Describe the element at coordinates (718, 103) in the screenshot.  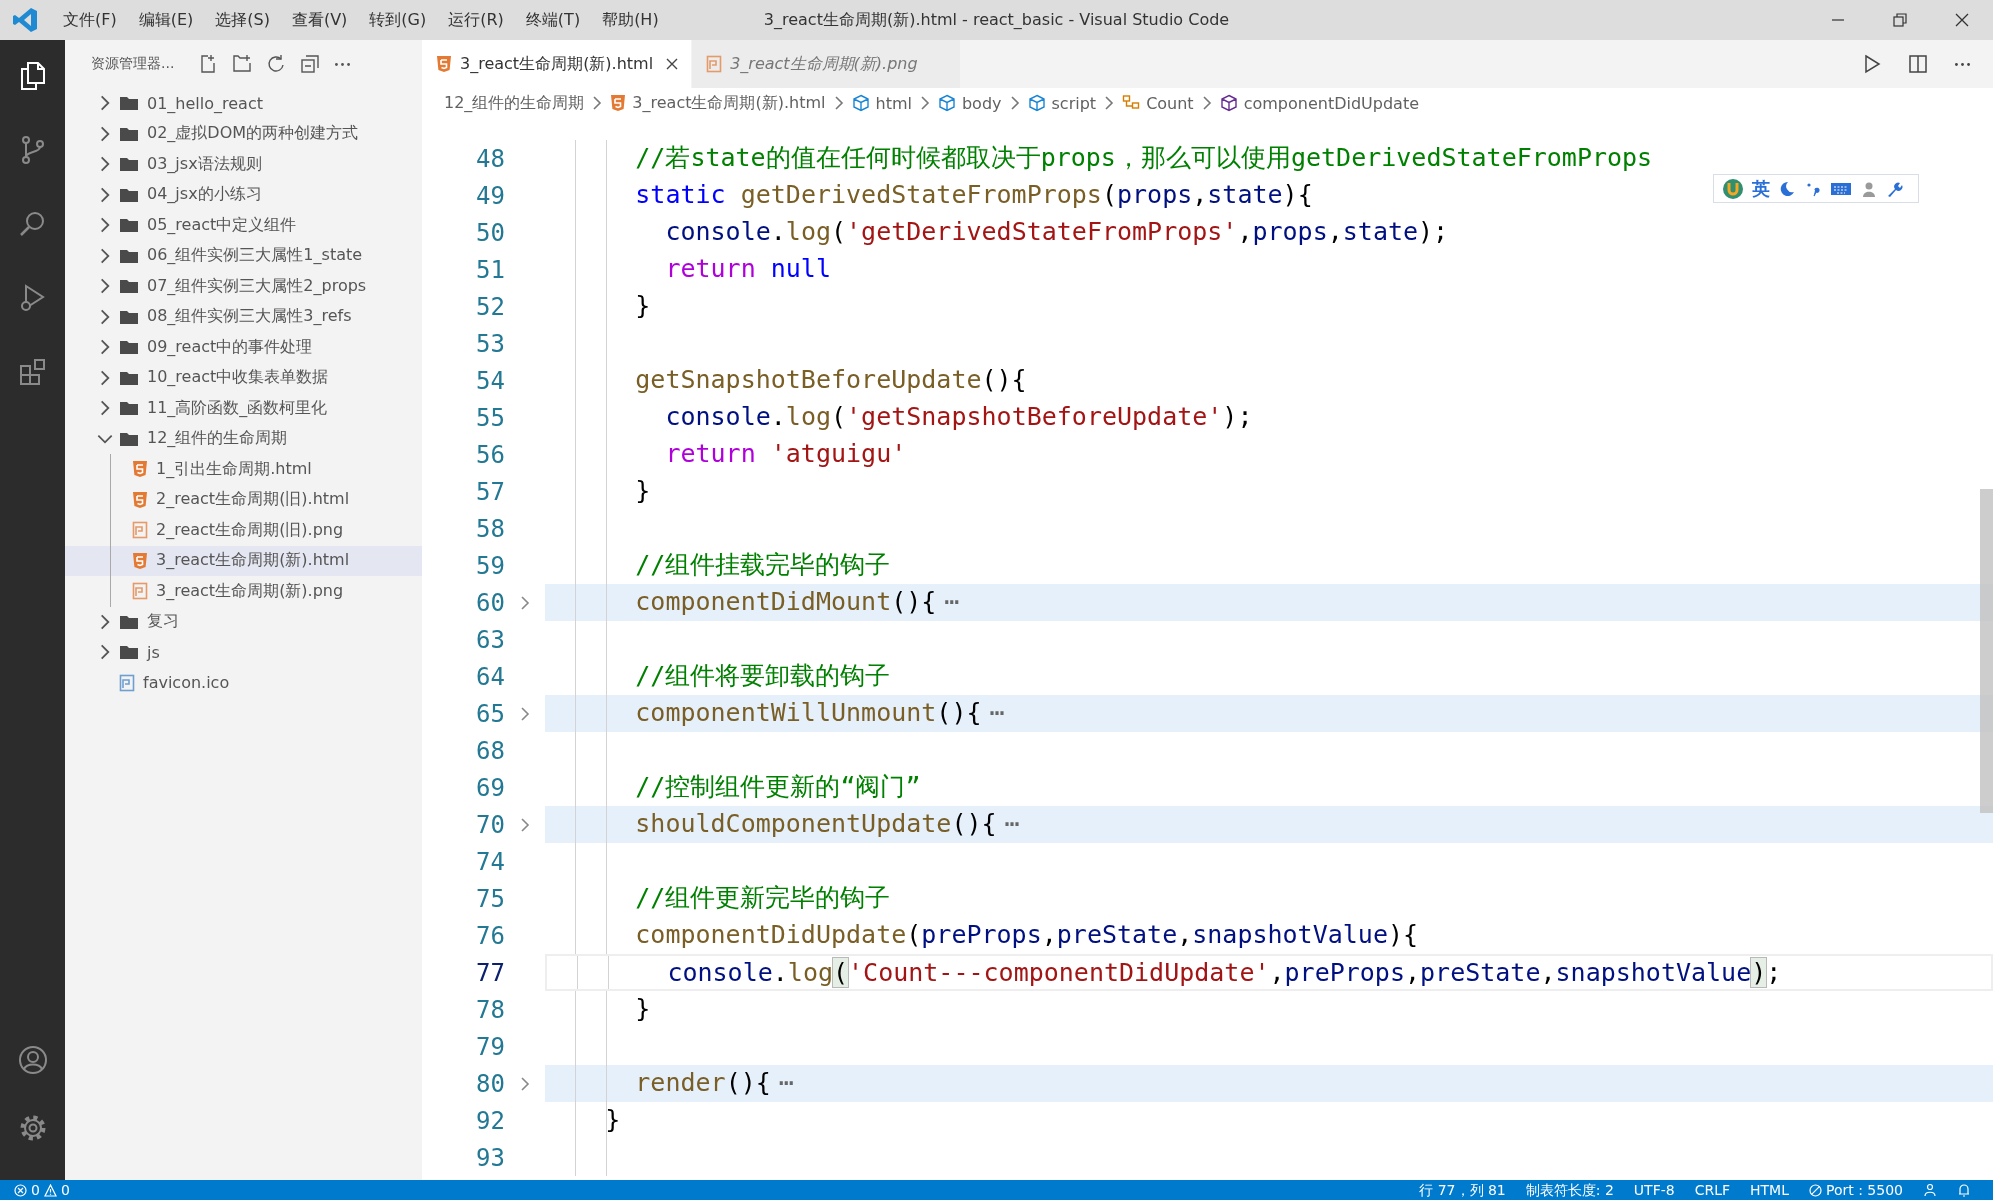
I see `breadcrumb: 3_react生命周期(新).html` at that location.